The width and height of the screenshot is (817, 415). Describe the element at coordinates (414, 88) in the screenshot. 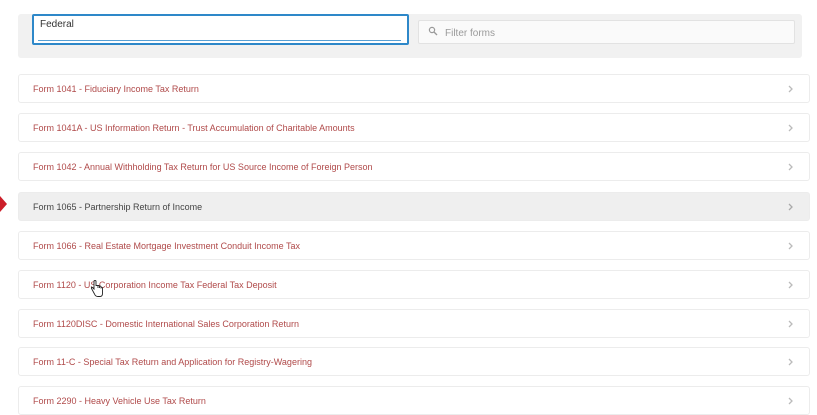

I see `form-row-1041: Form 1041 - Fiduciary Income Tax Return` at that location.